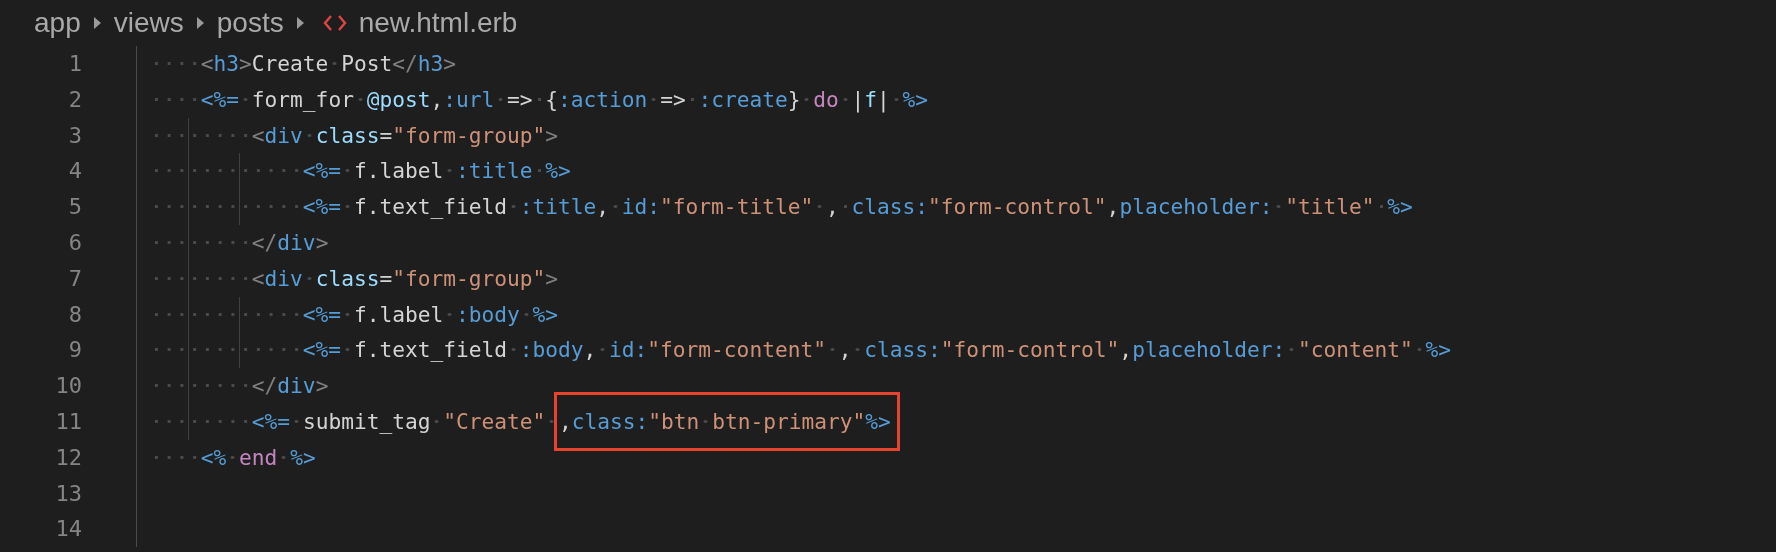 The image size is (1776, 552). What do you see at coordinates (74, 314) in the screenshot?
I see `line-number: 8` at bounding box center [74, 314].